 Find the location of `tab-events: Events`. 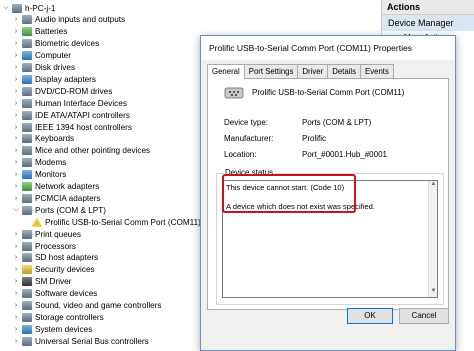

tab-events: Events is located at coordinates (377, 71).